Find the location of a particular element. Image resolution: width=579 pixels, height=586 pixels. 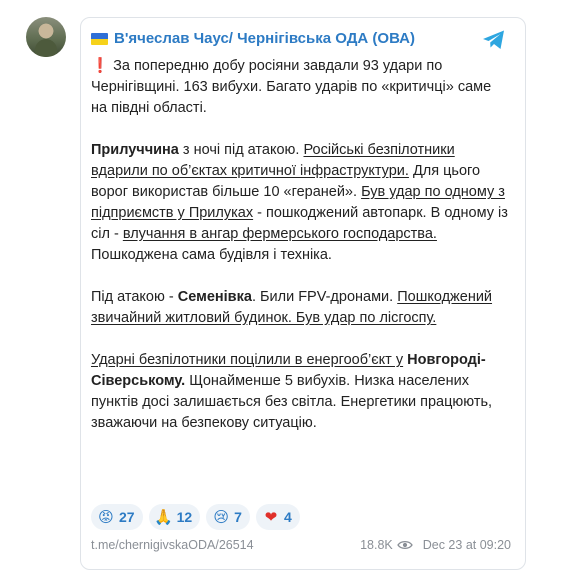

eye-icon is located at coordinates (404, 545).